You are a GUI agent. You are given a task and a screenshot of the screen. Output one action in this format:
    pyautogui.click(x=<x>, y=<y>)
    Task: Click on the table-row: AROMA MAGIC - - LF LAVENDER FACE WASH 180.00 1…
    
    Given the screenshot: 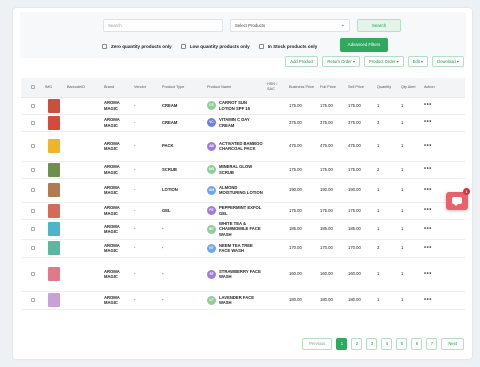 What is the action you would take?
    pyautogui.click(x=243, y=300)
    